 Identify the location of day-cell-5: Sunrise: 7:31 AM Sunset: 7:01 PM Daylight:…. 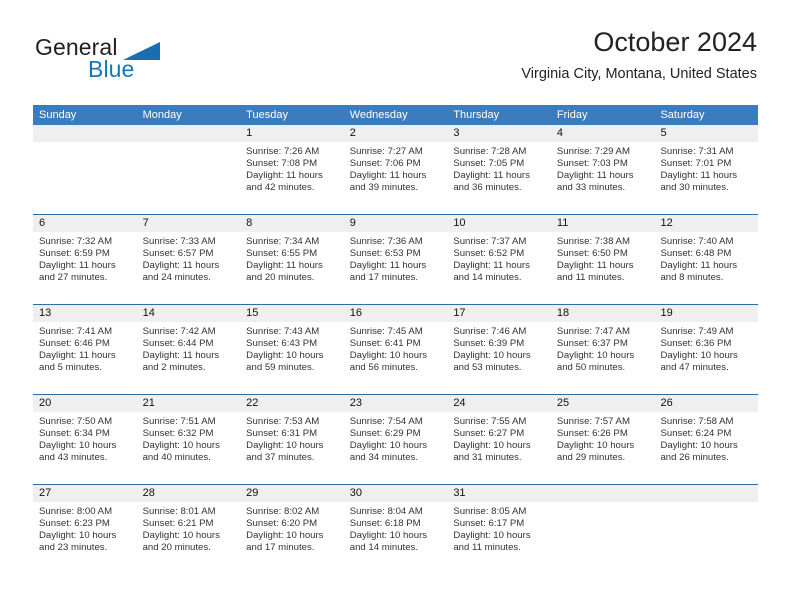
(706, 178).